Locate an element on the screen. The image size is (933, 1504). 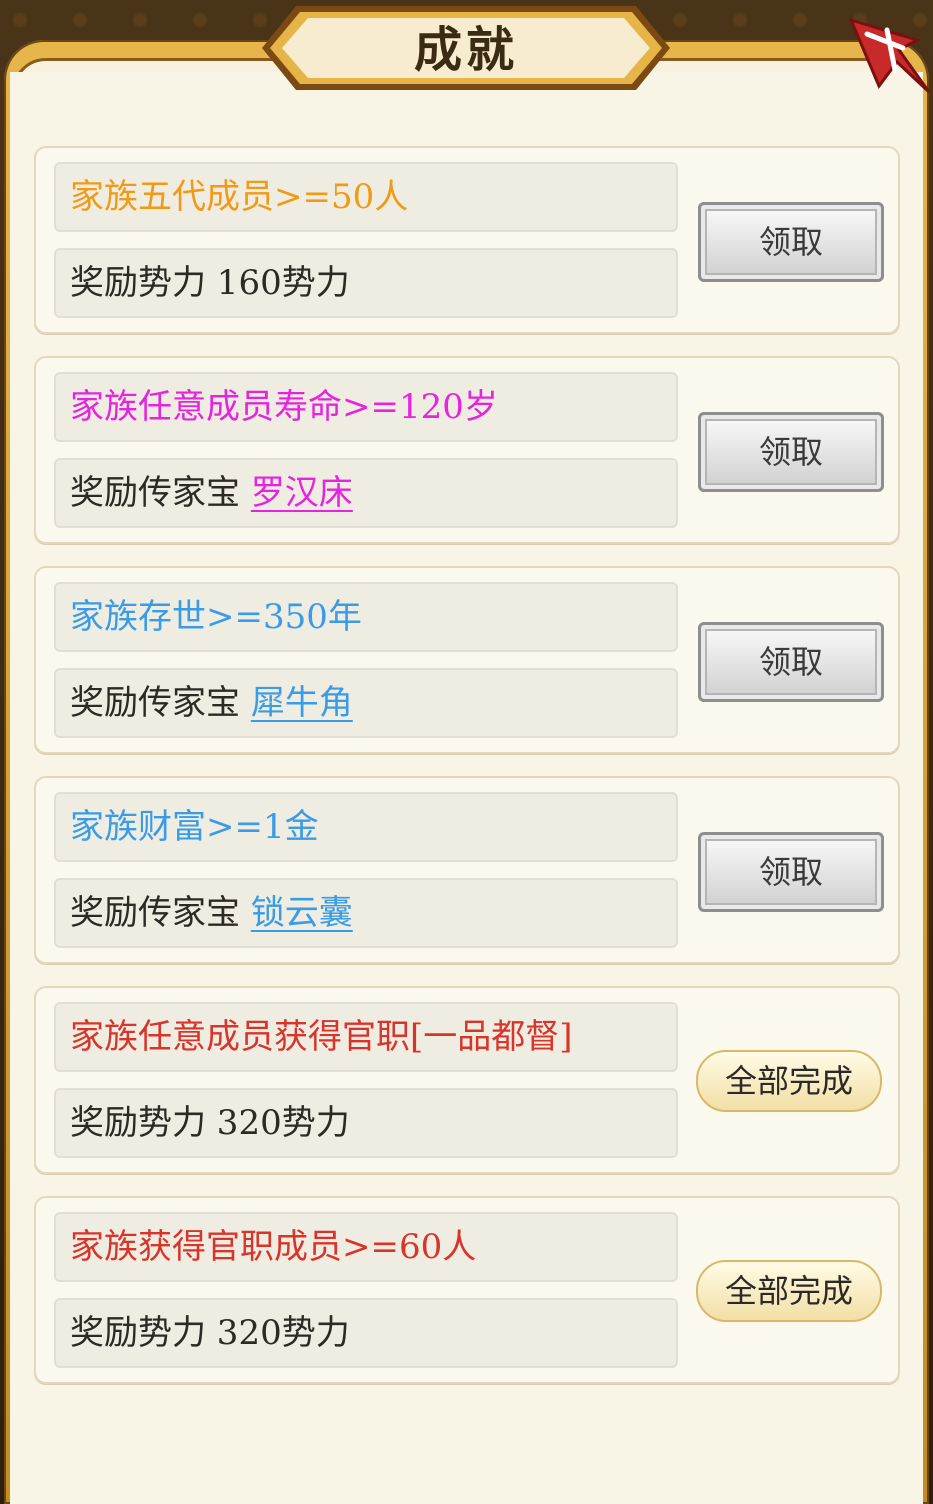
heirloom-item-link: 罗汉床 is located at coordinates (302, 493).